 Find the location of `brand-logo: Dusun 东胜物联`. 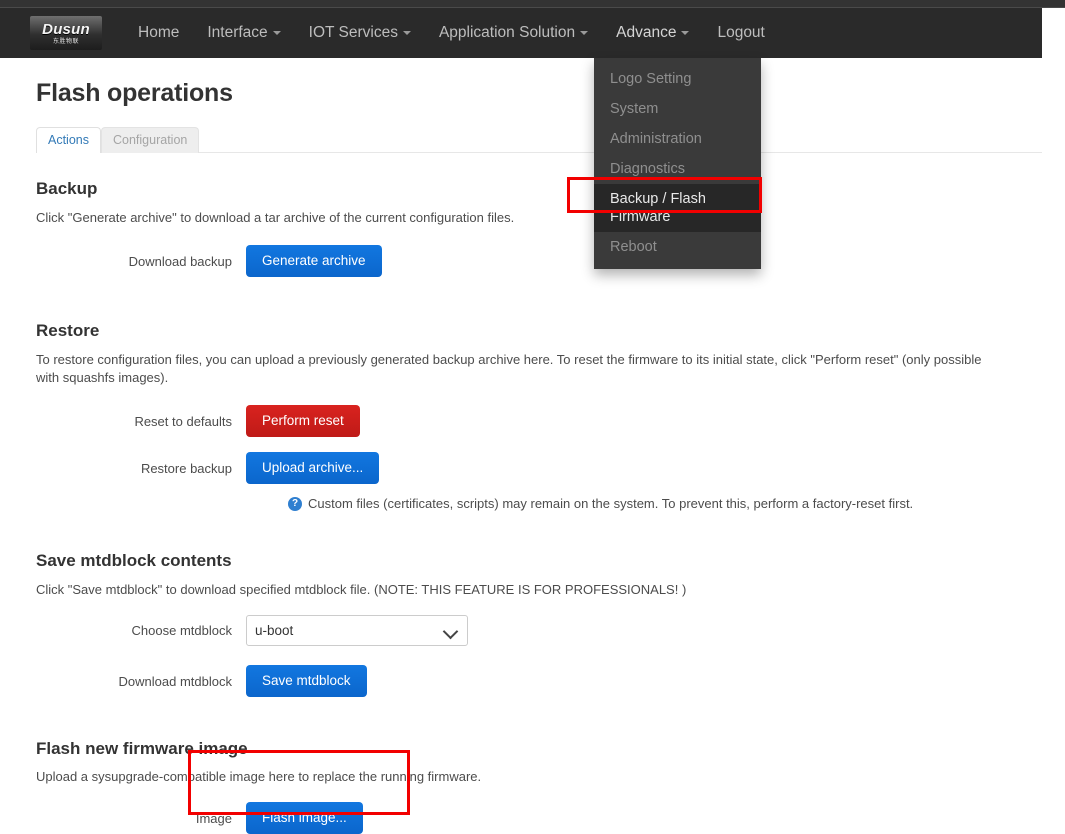

brand-logo: Dusun 东胜物联 is located at coordinates (66, 33).